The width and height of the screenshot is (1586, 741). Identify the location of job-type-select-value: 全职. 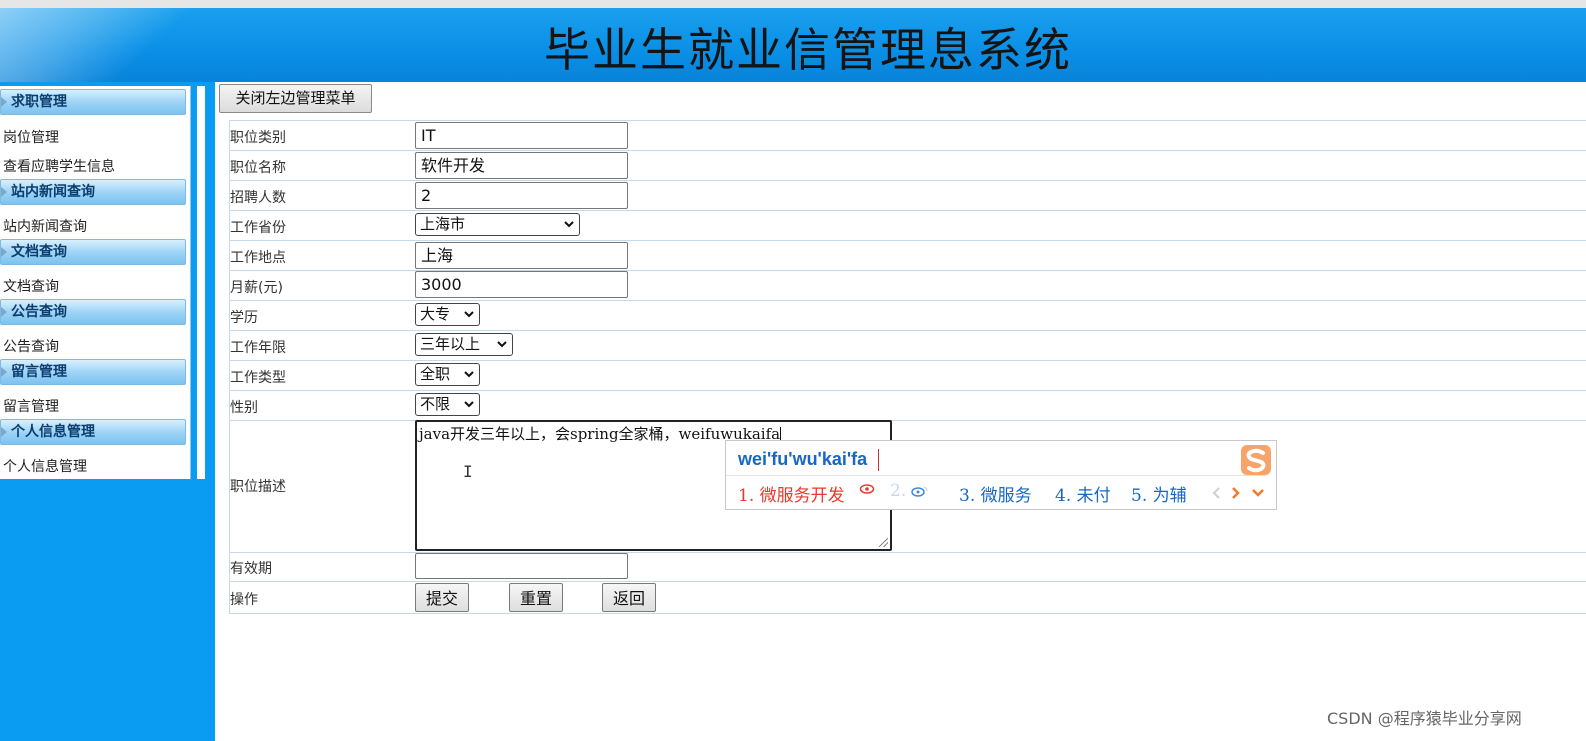
(435, 374).